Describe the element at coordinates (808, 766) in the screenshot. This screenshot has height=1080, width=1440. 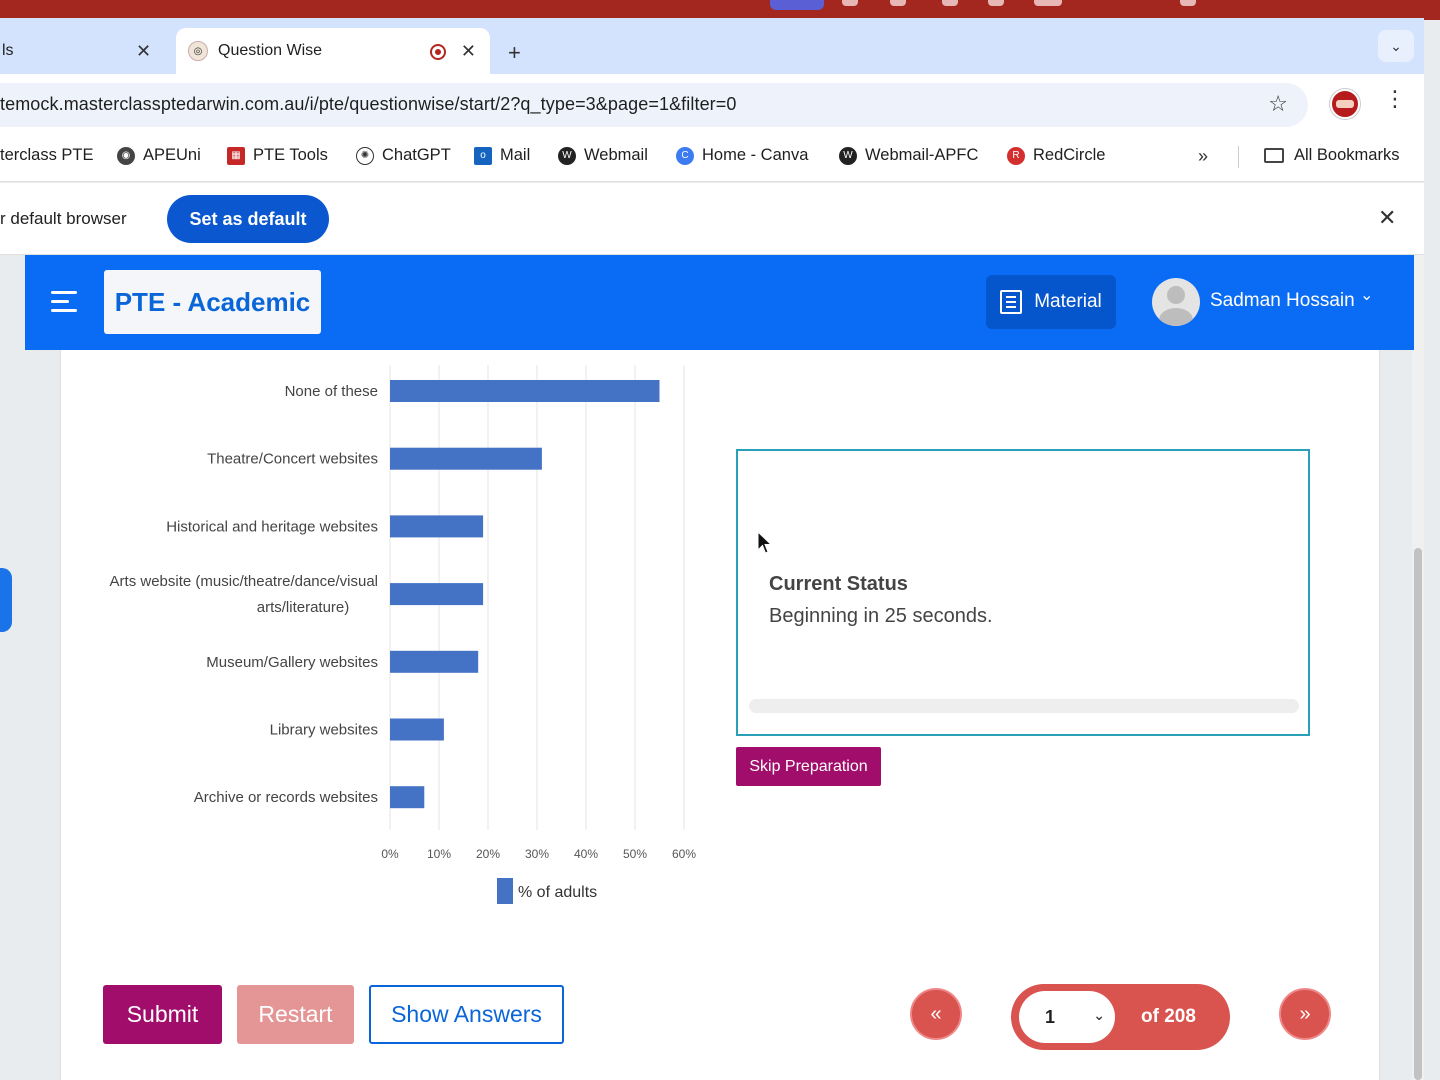
I see `skip-preparation-button: Skip Preparation` at that location.